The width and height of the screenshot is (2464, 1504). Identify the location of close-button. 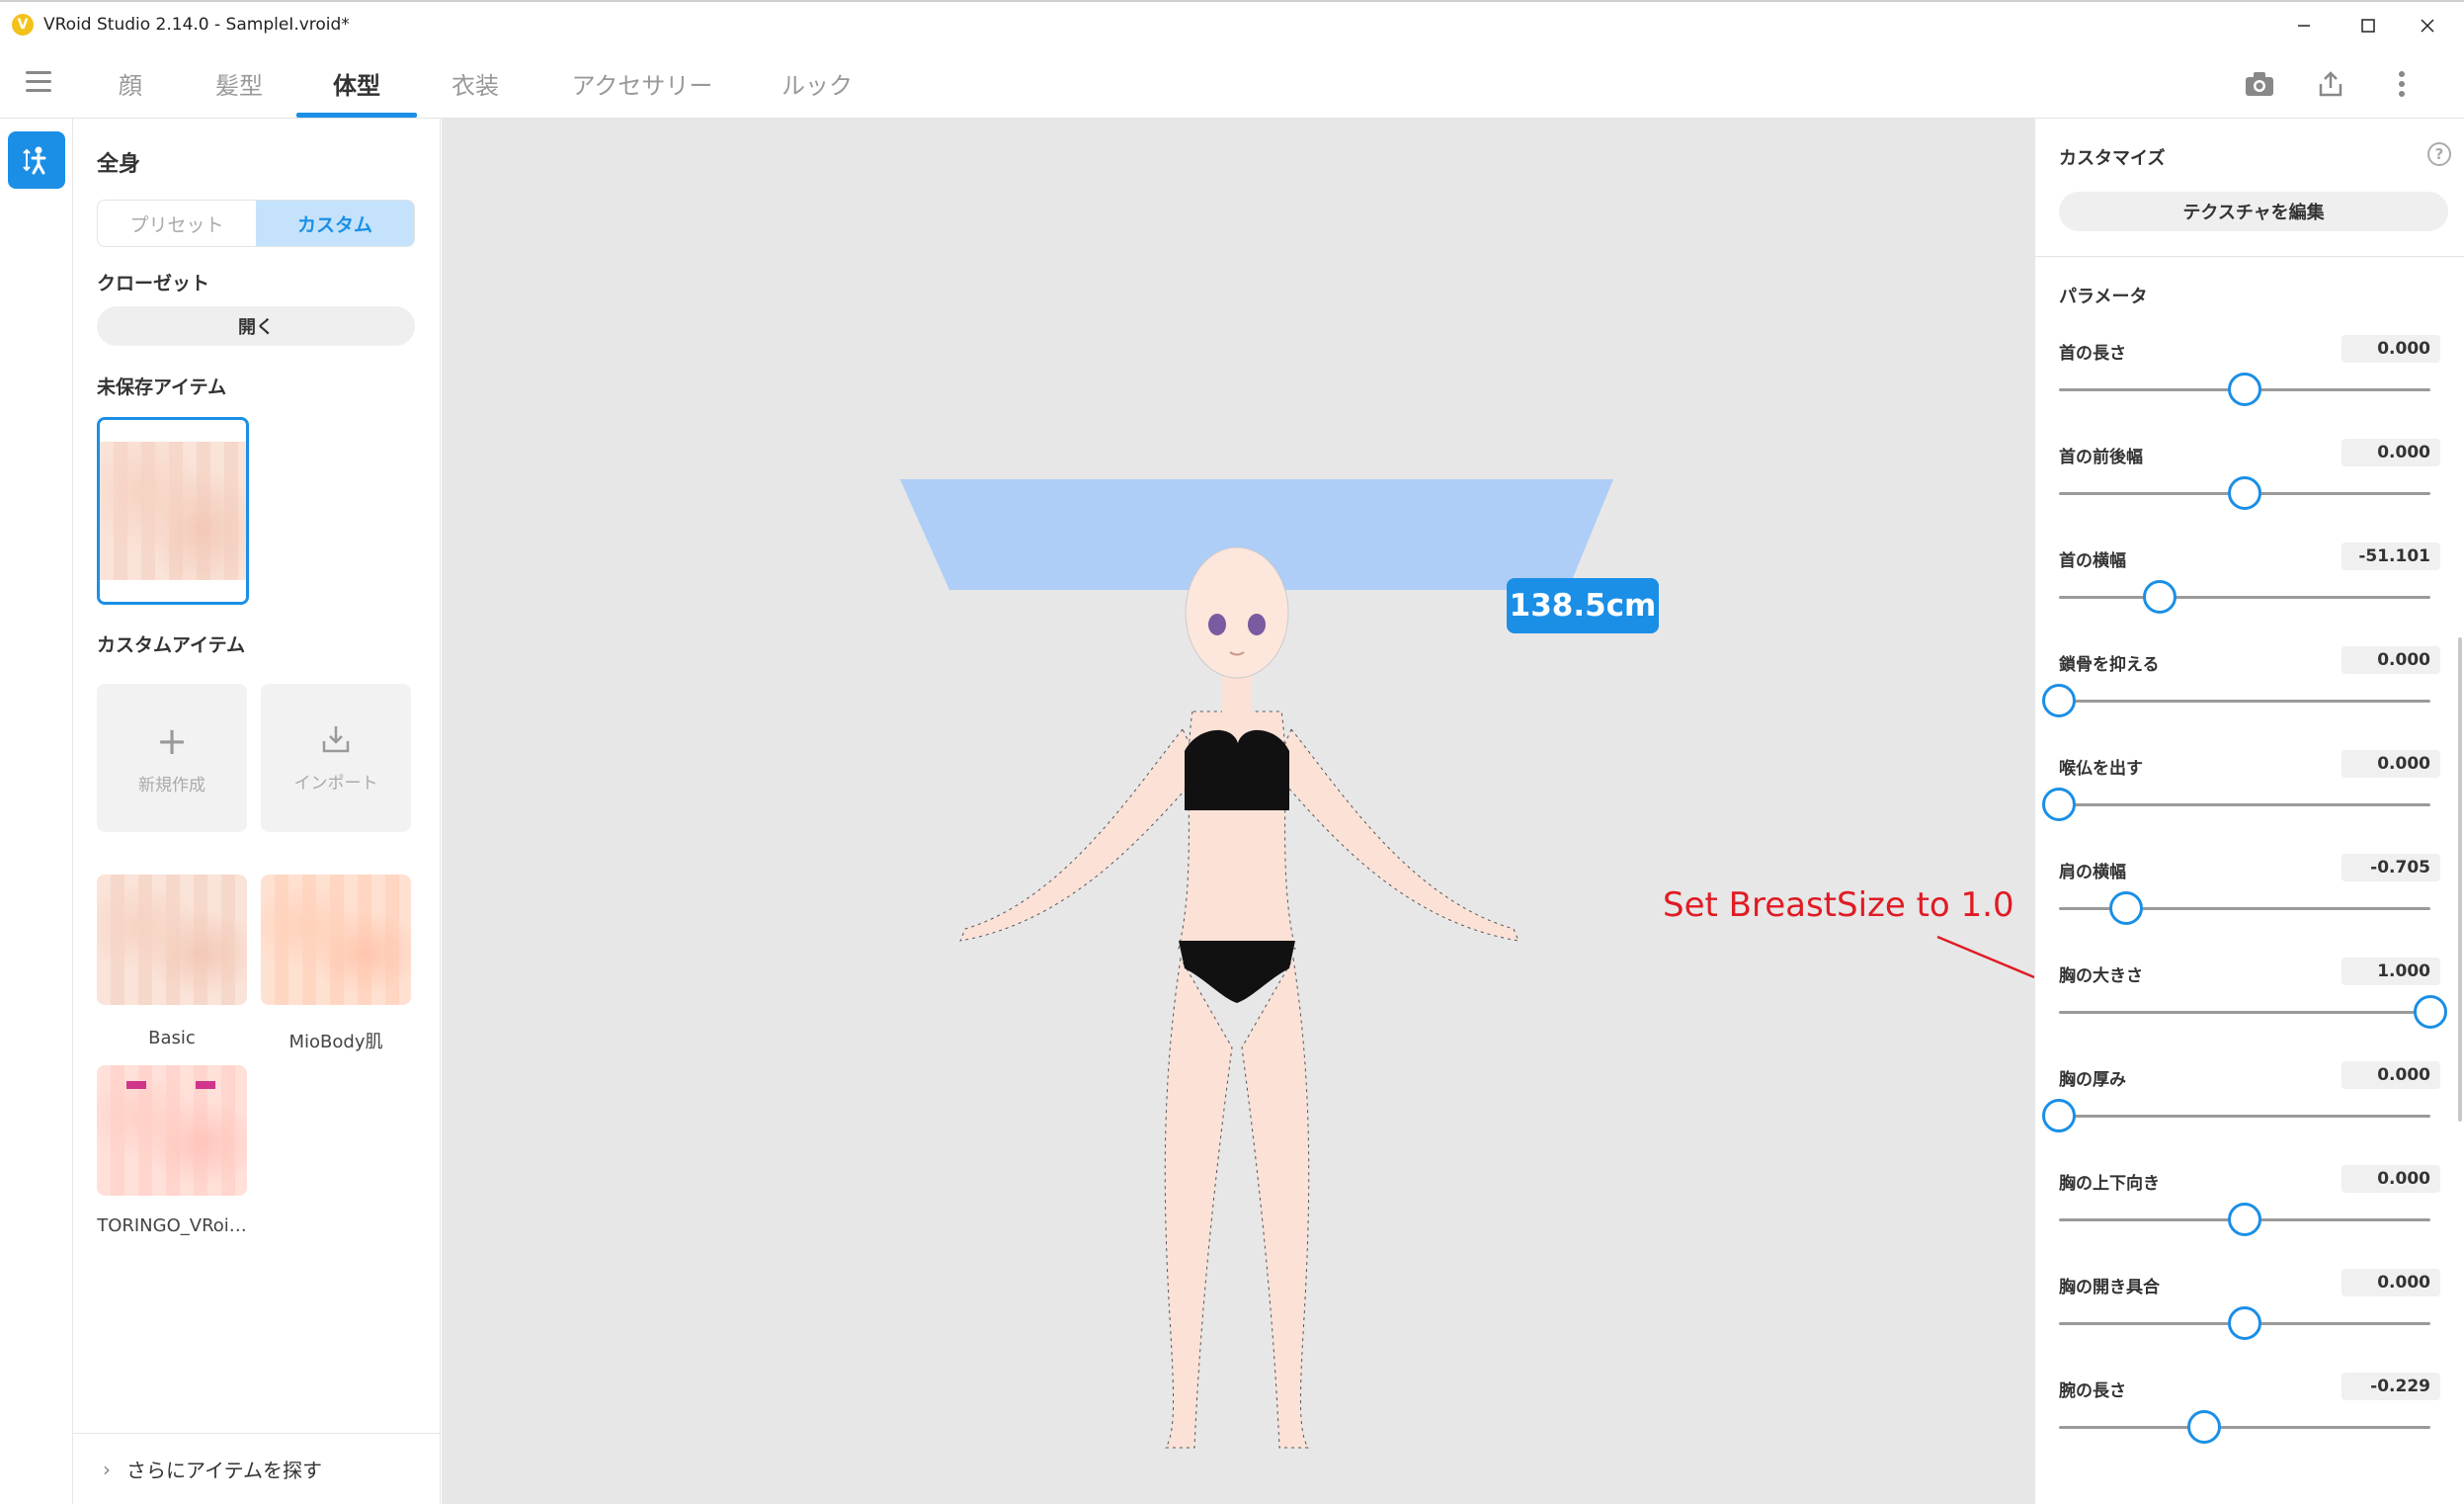
(2427, 25).